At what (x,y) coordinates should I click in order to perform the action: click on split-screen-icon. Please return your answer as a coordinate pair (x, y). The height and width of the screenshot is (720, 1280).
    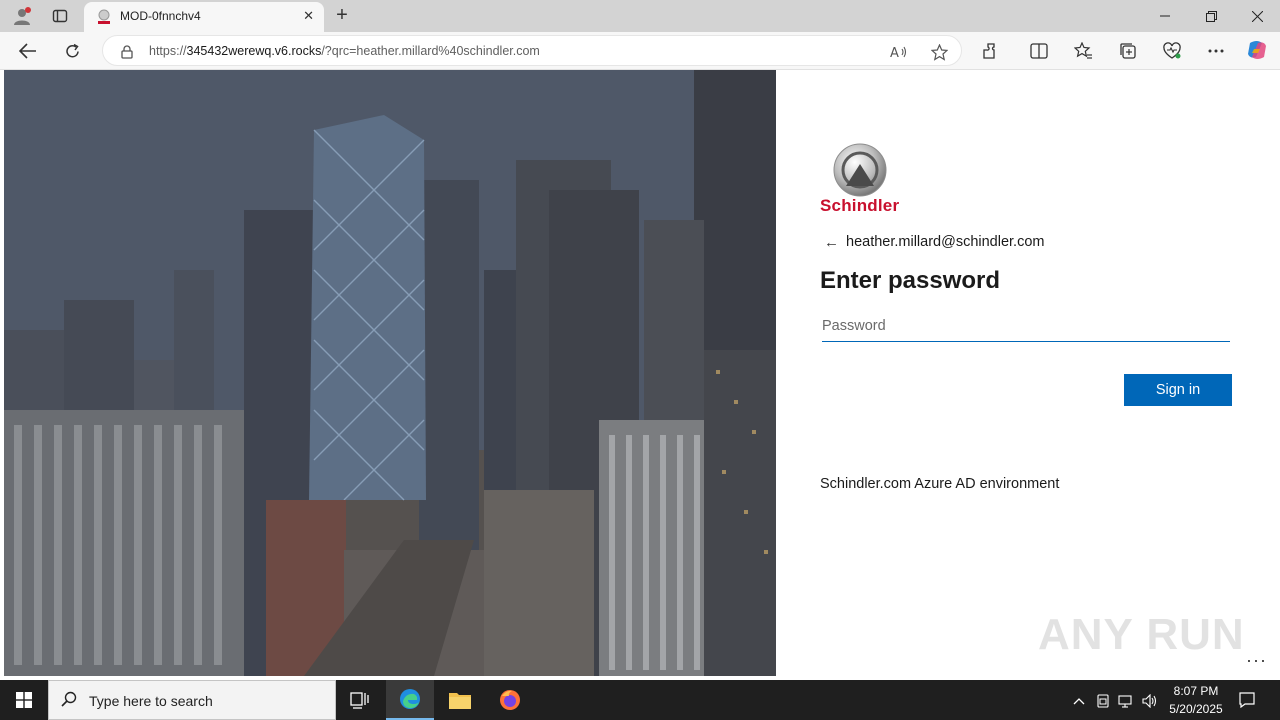
    Looking at the image, I should click on (1039, 51).